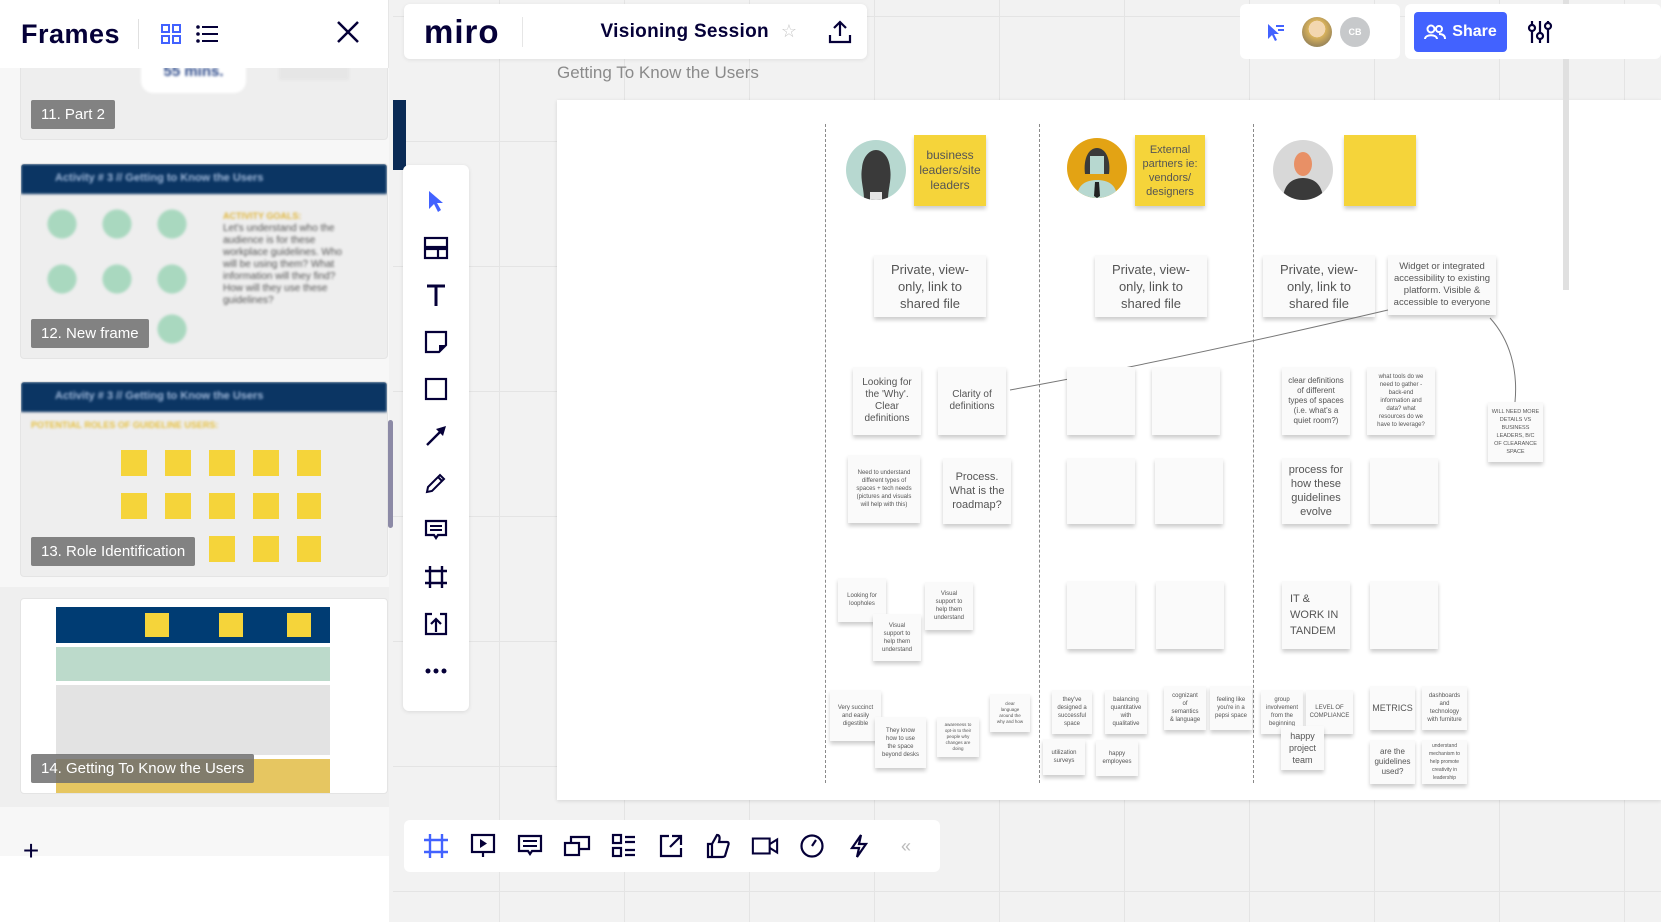 Image resolution: width=1661 pixels, height=922 pixels. Describe the element at coordinates (1010, 713) in the screenshot. I see `sticky-note: clear language around the why and how` at that location.